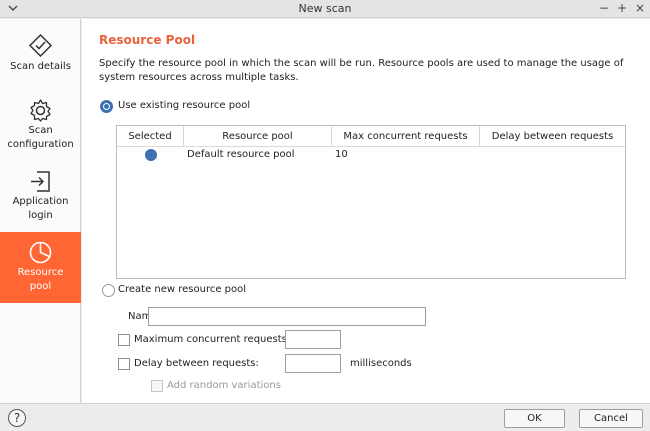 The height and width of the screenshot is (431, 650). I want to click on use-existing-radio, so click(106, 106).